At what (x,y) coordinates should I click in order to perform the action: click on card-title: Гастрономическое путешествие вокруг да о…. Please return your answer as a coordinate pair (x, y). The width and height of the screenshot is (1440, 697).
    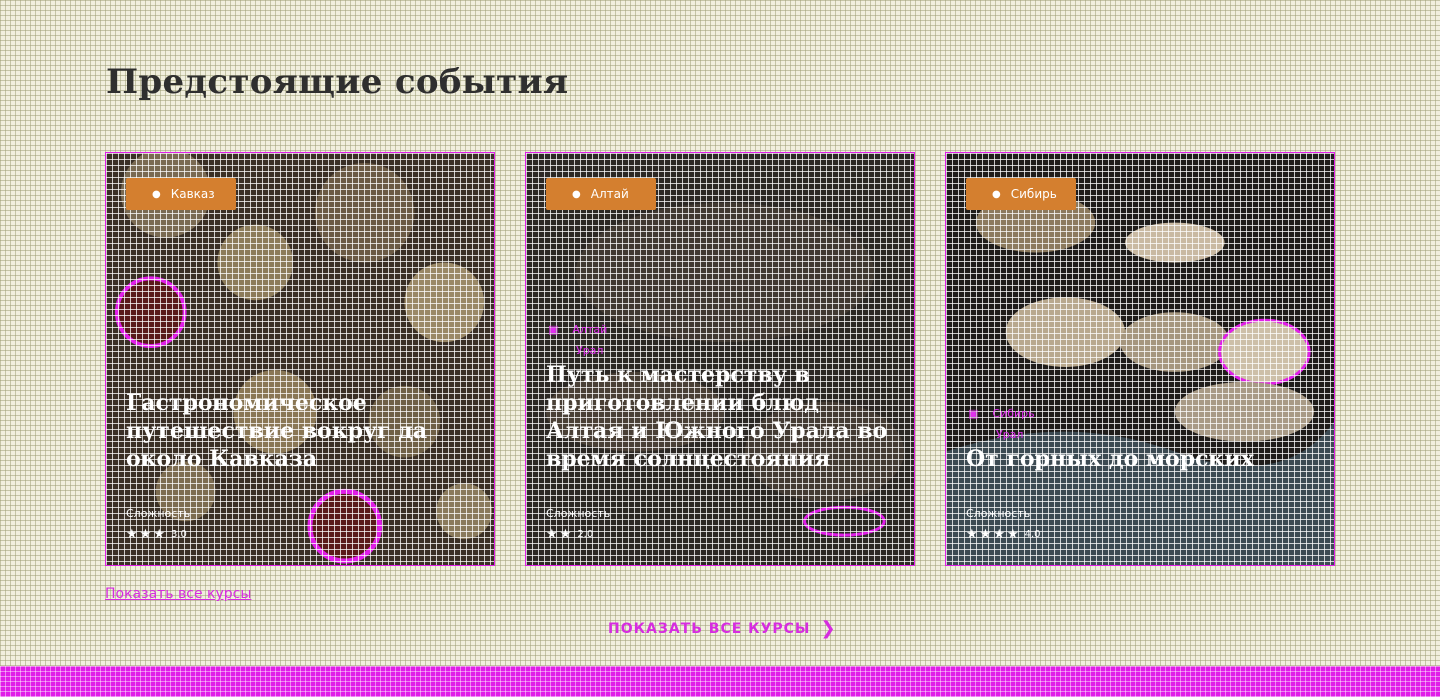
    Looking at the image, I should click on (303, 431).